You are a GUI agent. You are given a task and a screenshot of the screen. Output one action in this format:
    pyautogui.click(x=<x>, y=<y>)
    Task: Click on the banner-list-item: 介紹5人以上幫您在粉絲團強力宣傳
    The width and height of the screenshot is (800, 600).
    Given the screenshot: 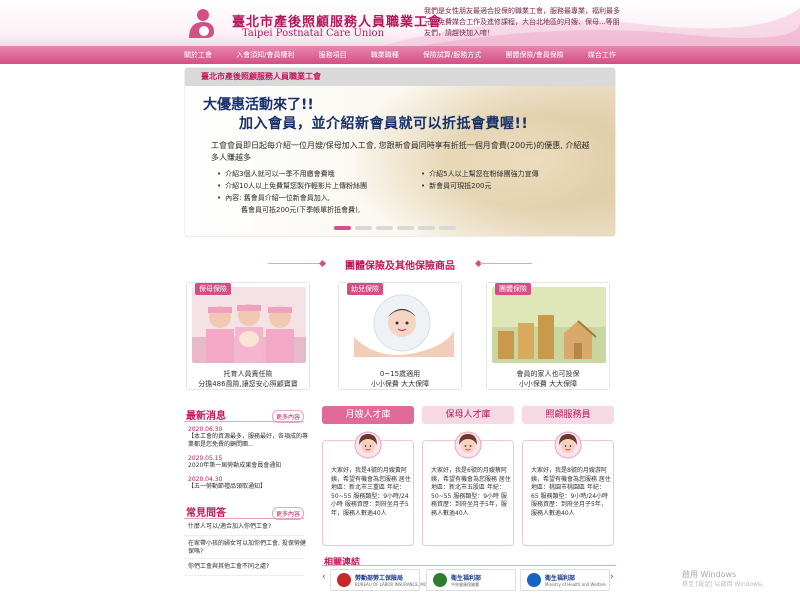 What is the action you would take?
    pyautogui.click(x=506, y=174)
    